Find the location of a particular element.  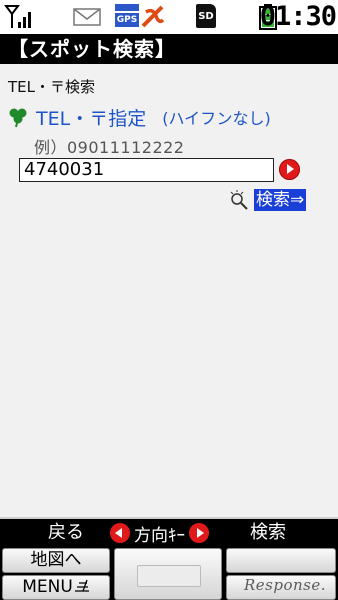

search-icon is located at coordinates (239, 200).